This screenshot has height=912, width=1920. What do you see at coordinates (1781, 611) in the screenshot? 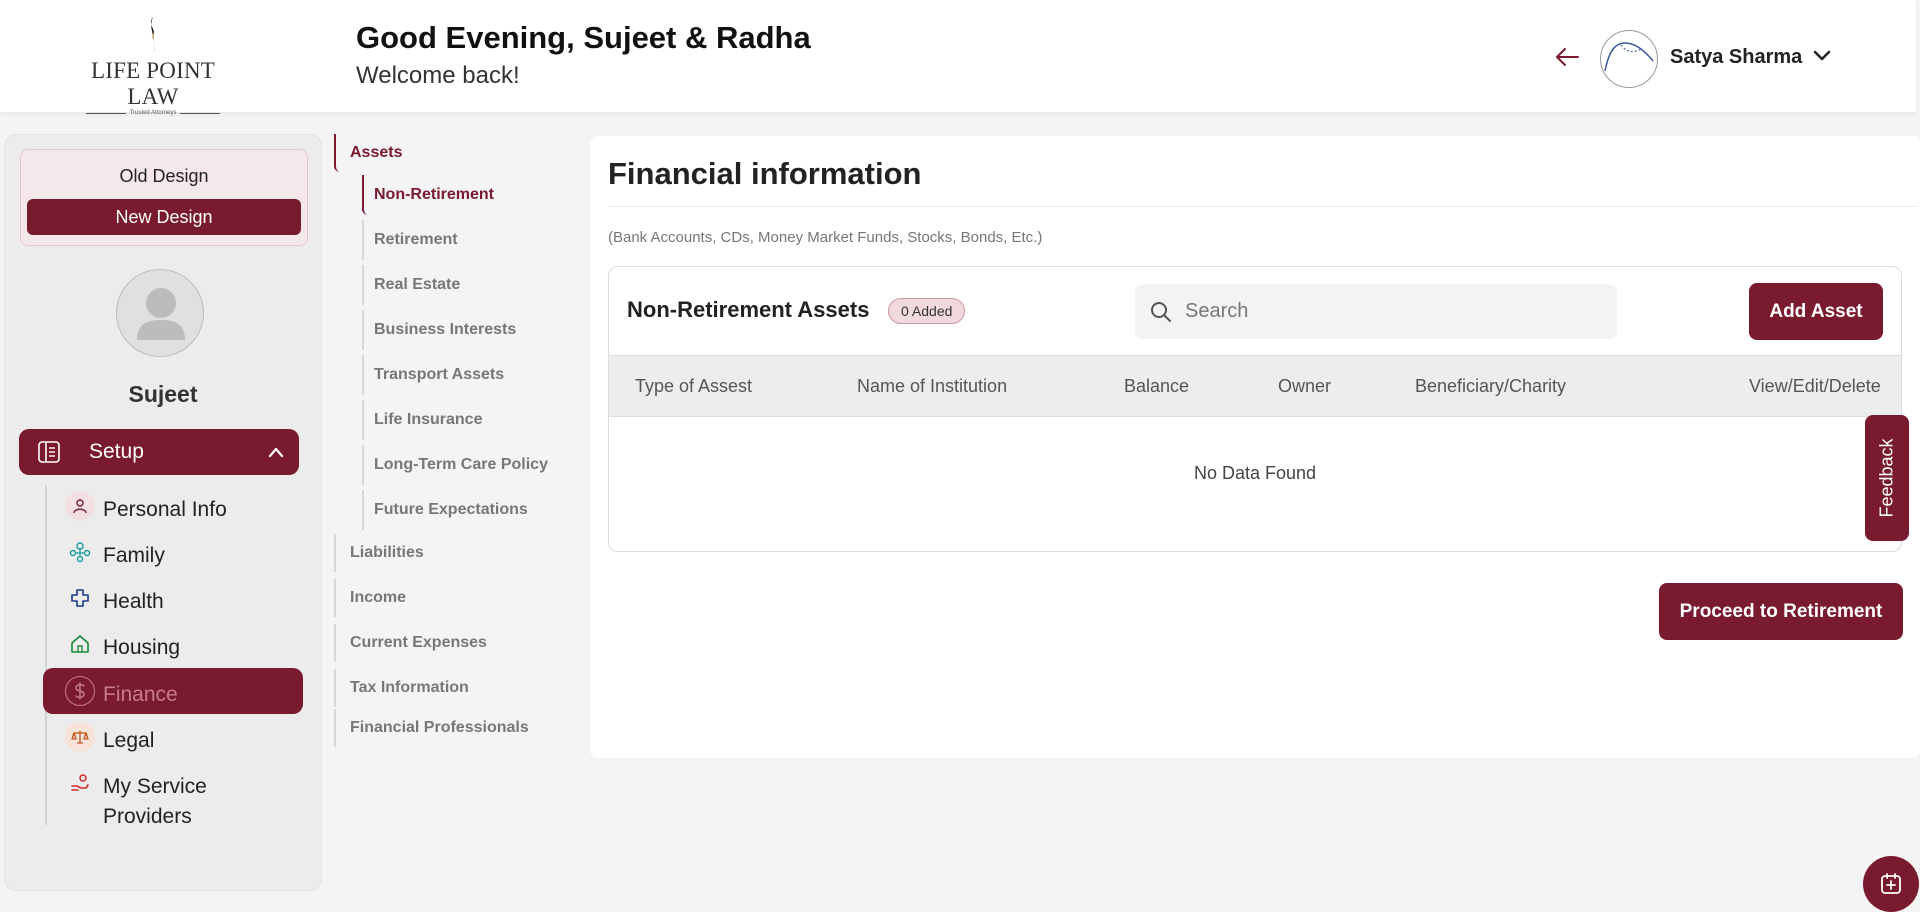
I see `proceed-button: Proceed to Retirement` at bounding box center [1781, 611].